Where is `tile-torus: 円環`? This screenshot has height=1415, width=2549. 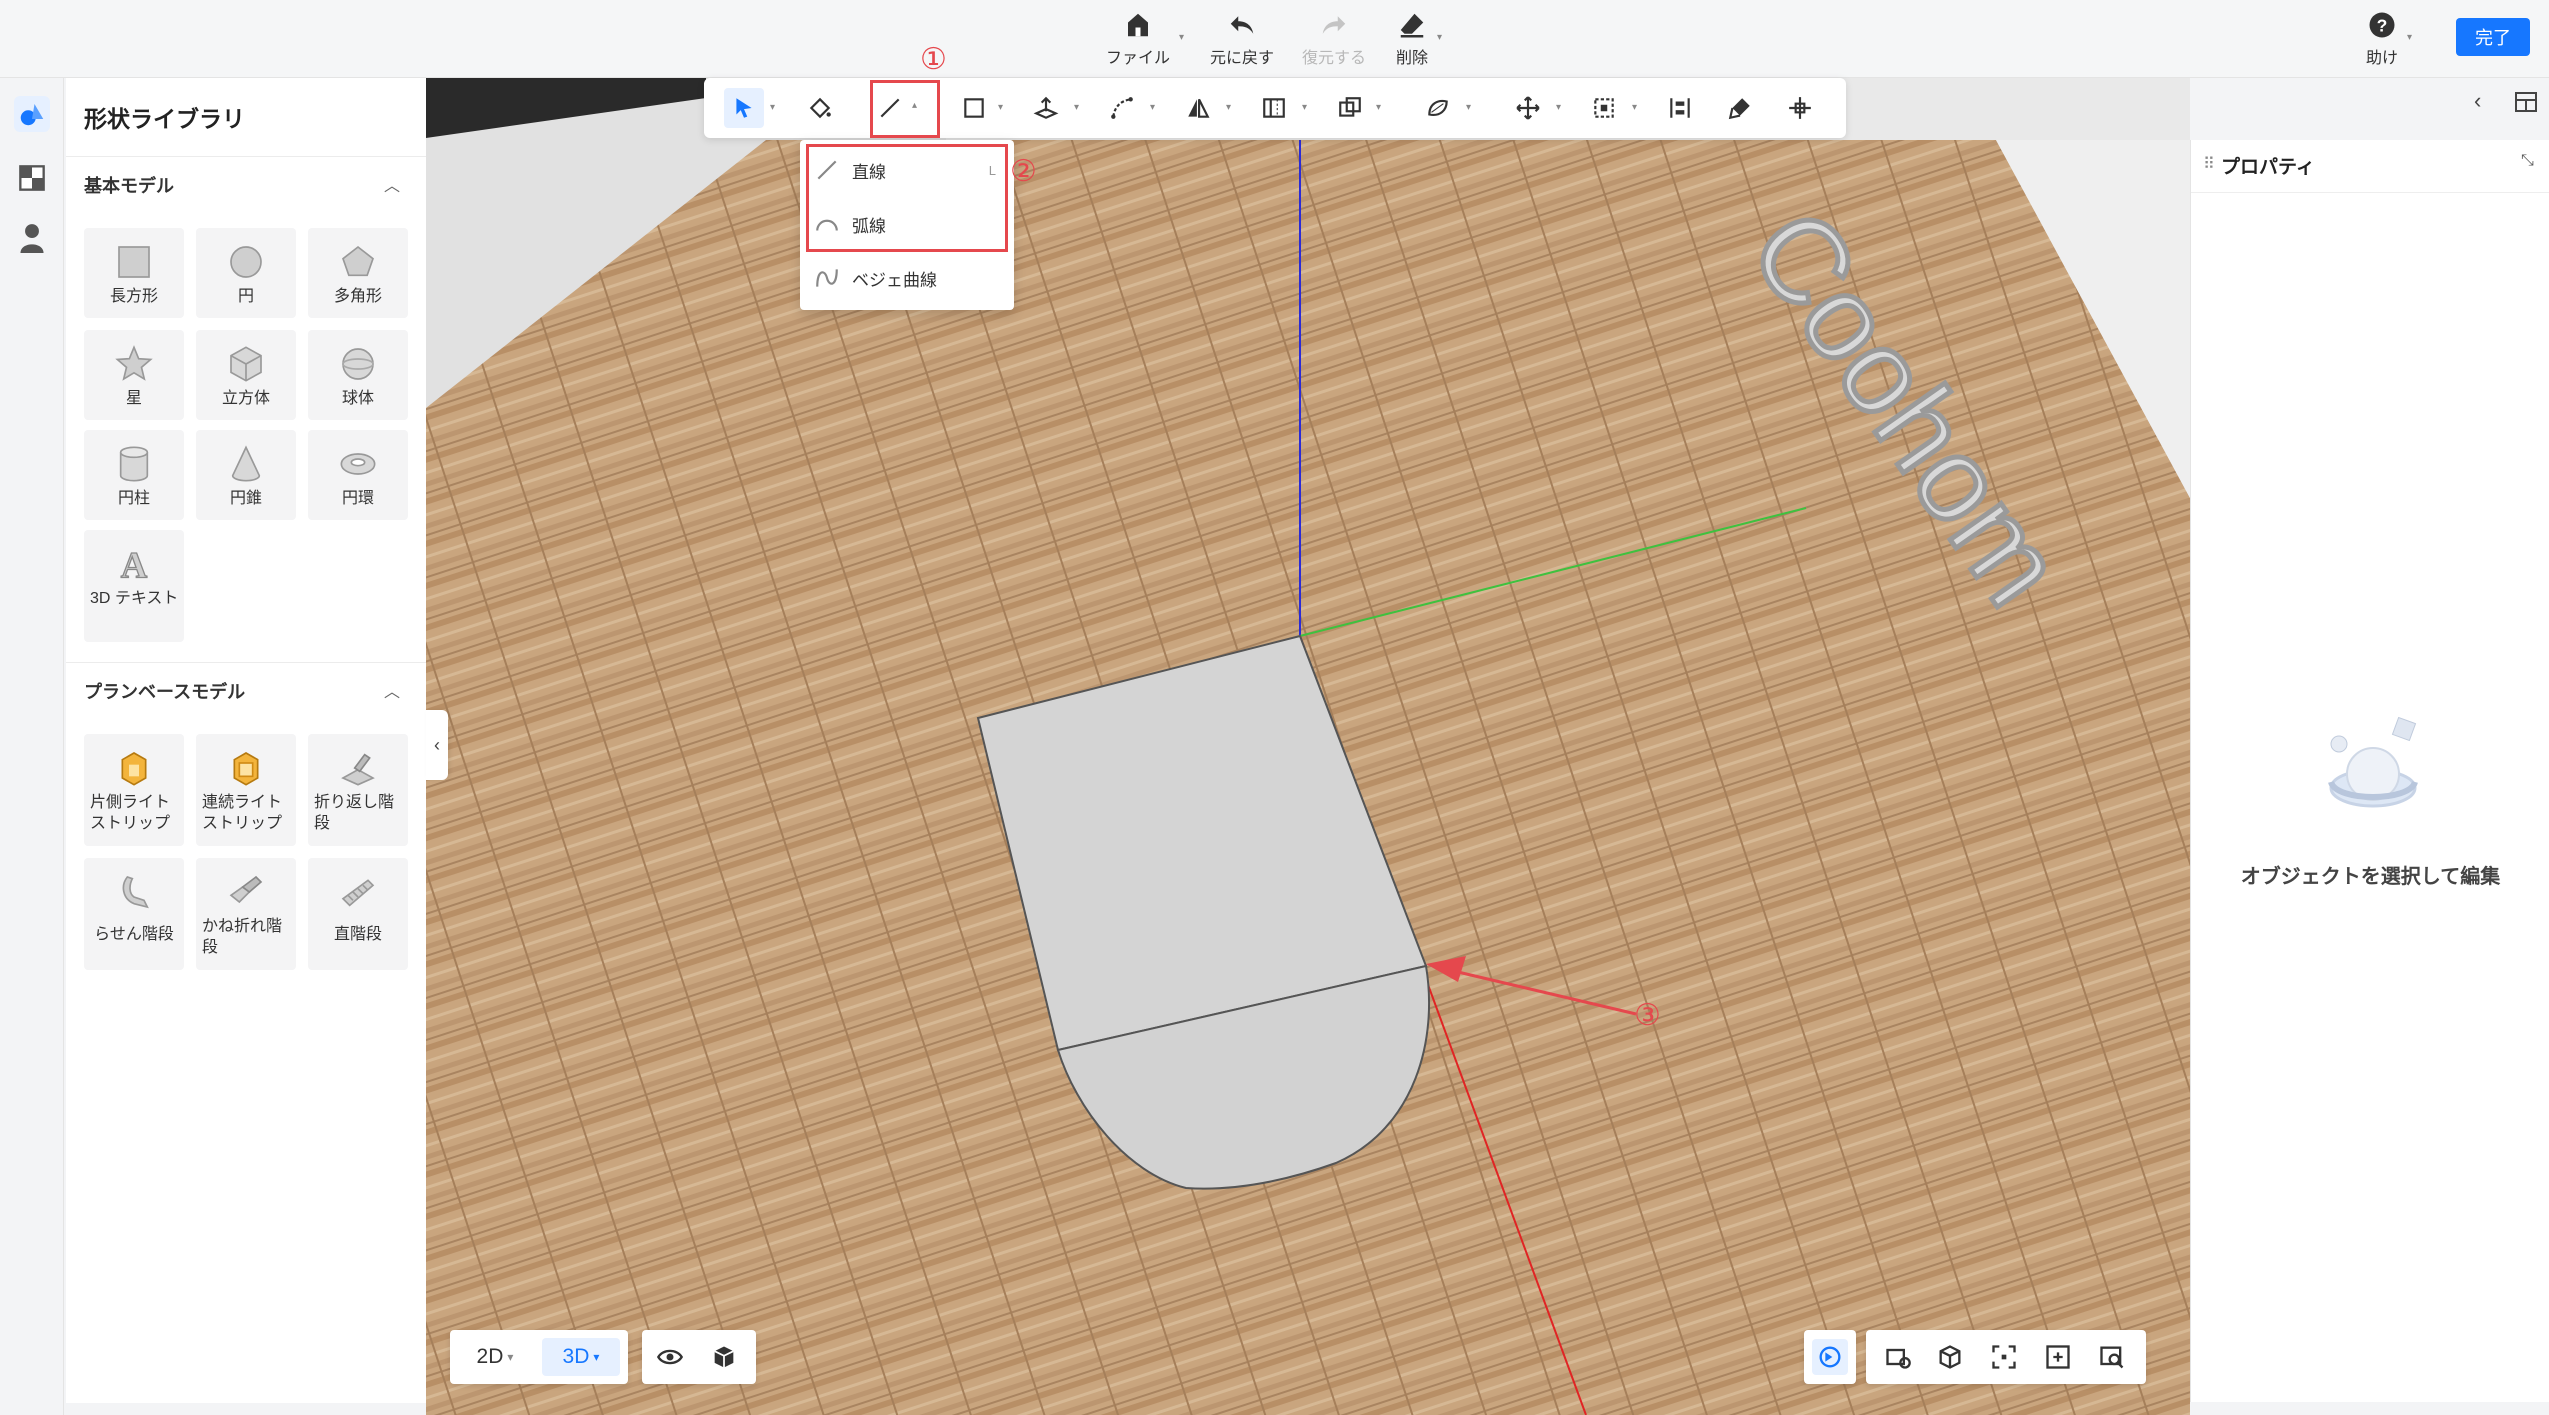
tile-torus: 円環 is located at coordinates (358, 475).